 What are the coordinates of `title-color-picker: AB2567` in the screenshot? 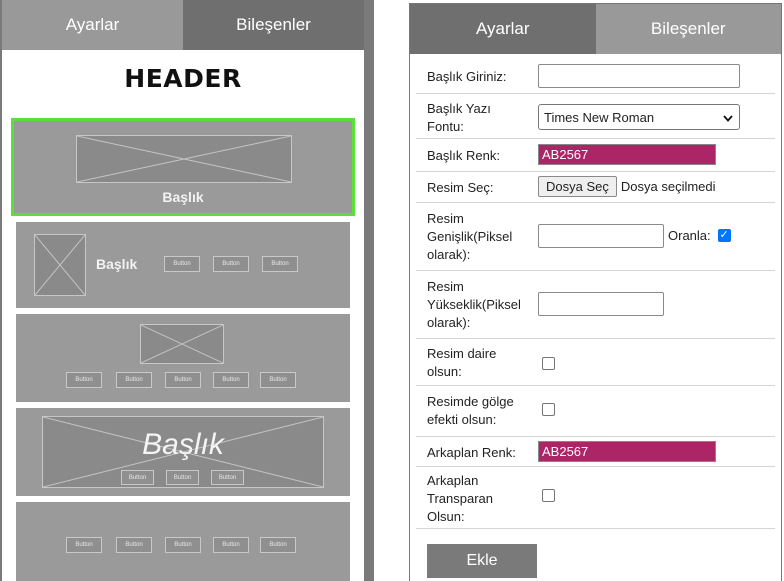 It's located at (627, 154).